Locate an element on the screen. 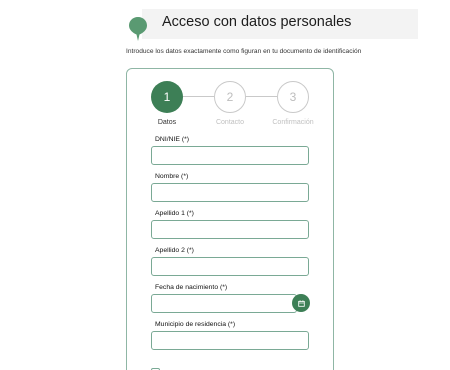 This screenshot has height=370, width=450. dni-nie-label: DNI/NIE (*) is located at coordinates (172, 139).